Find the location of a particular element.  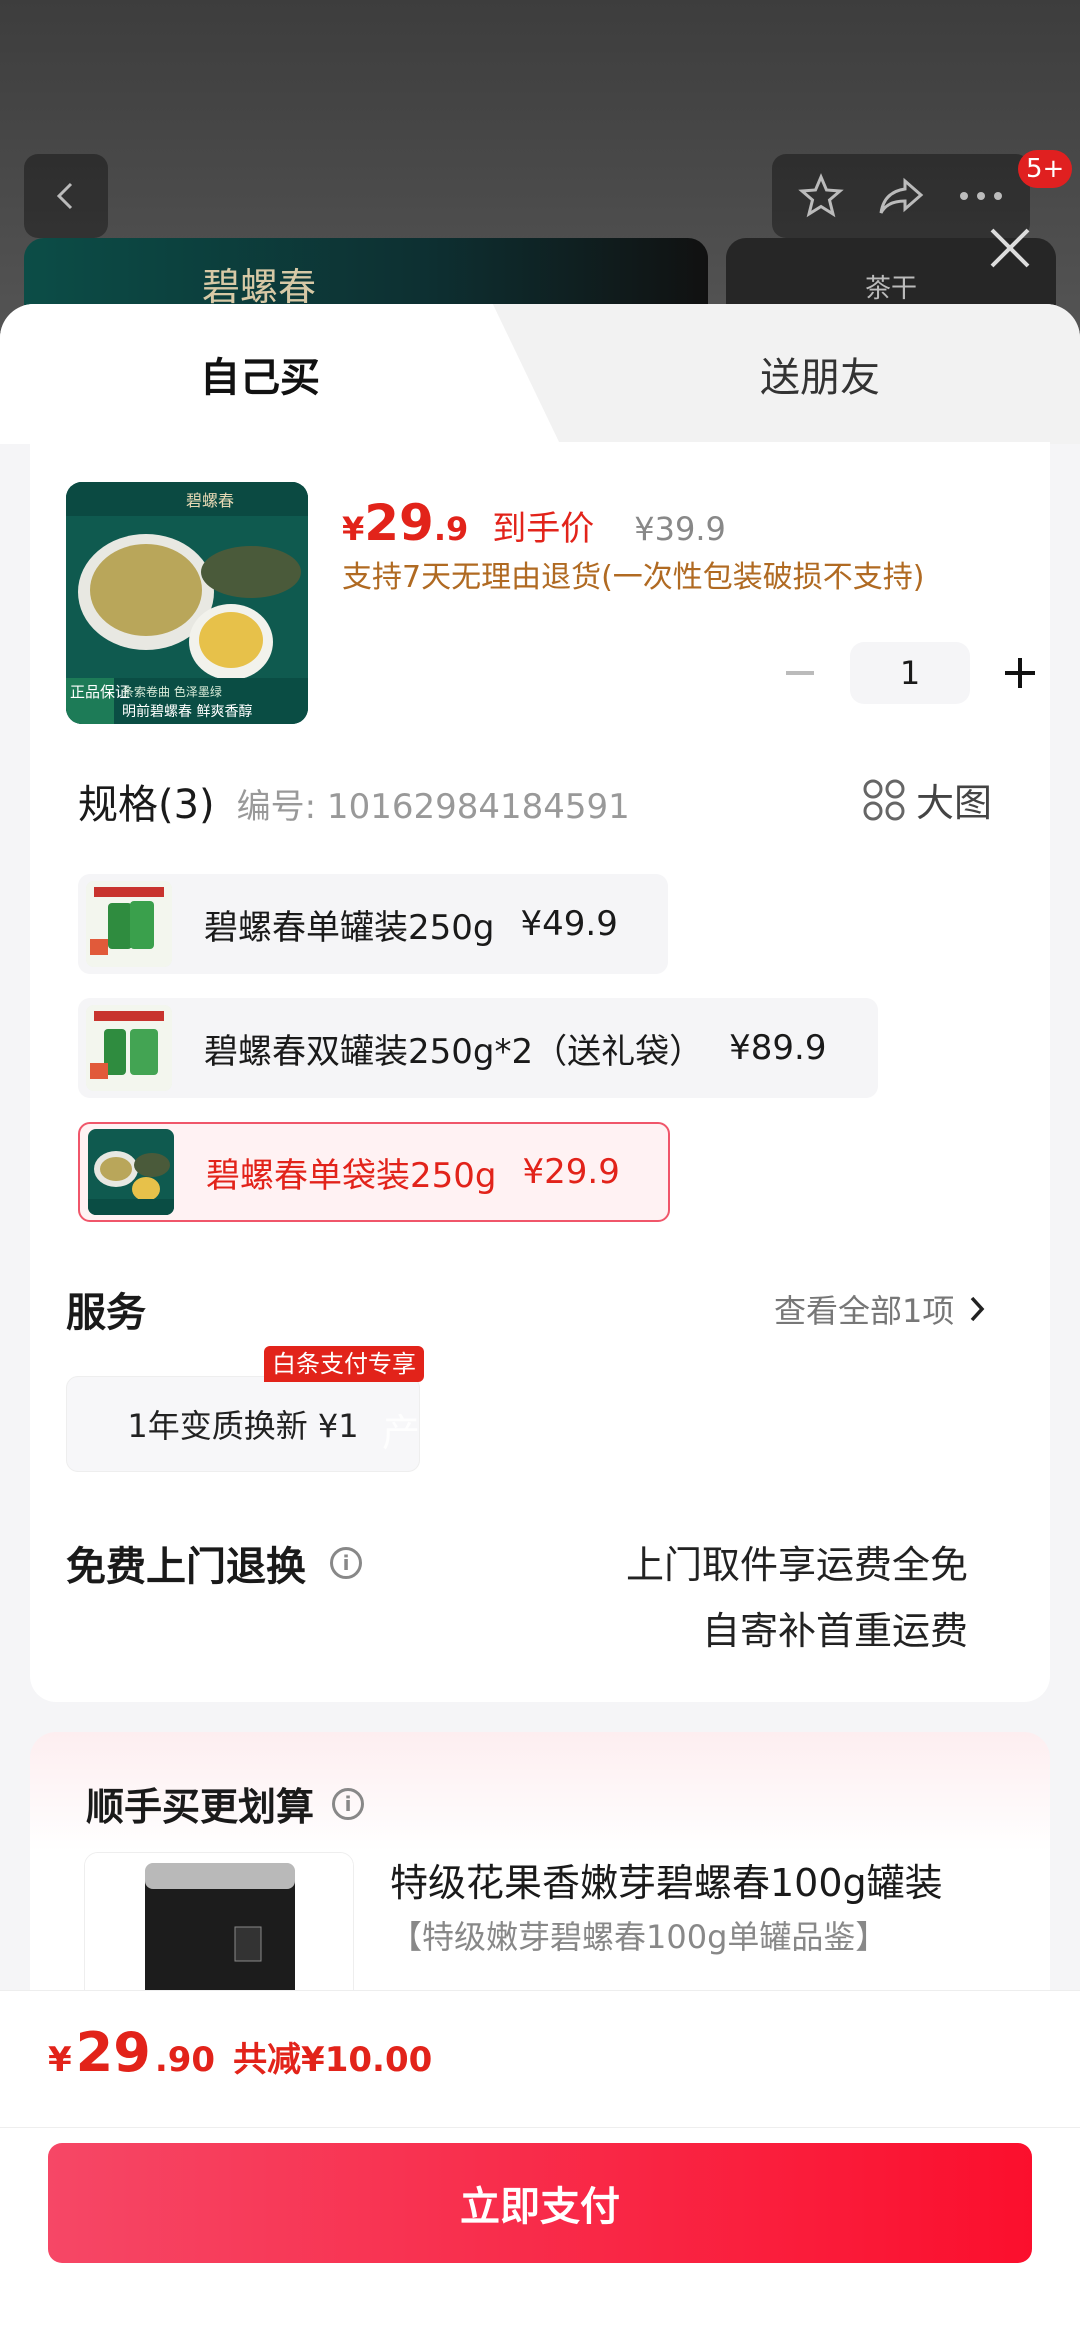

total-price: ¥29.90 共减¥10.00 is located at coordinates (240, 2052).